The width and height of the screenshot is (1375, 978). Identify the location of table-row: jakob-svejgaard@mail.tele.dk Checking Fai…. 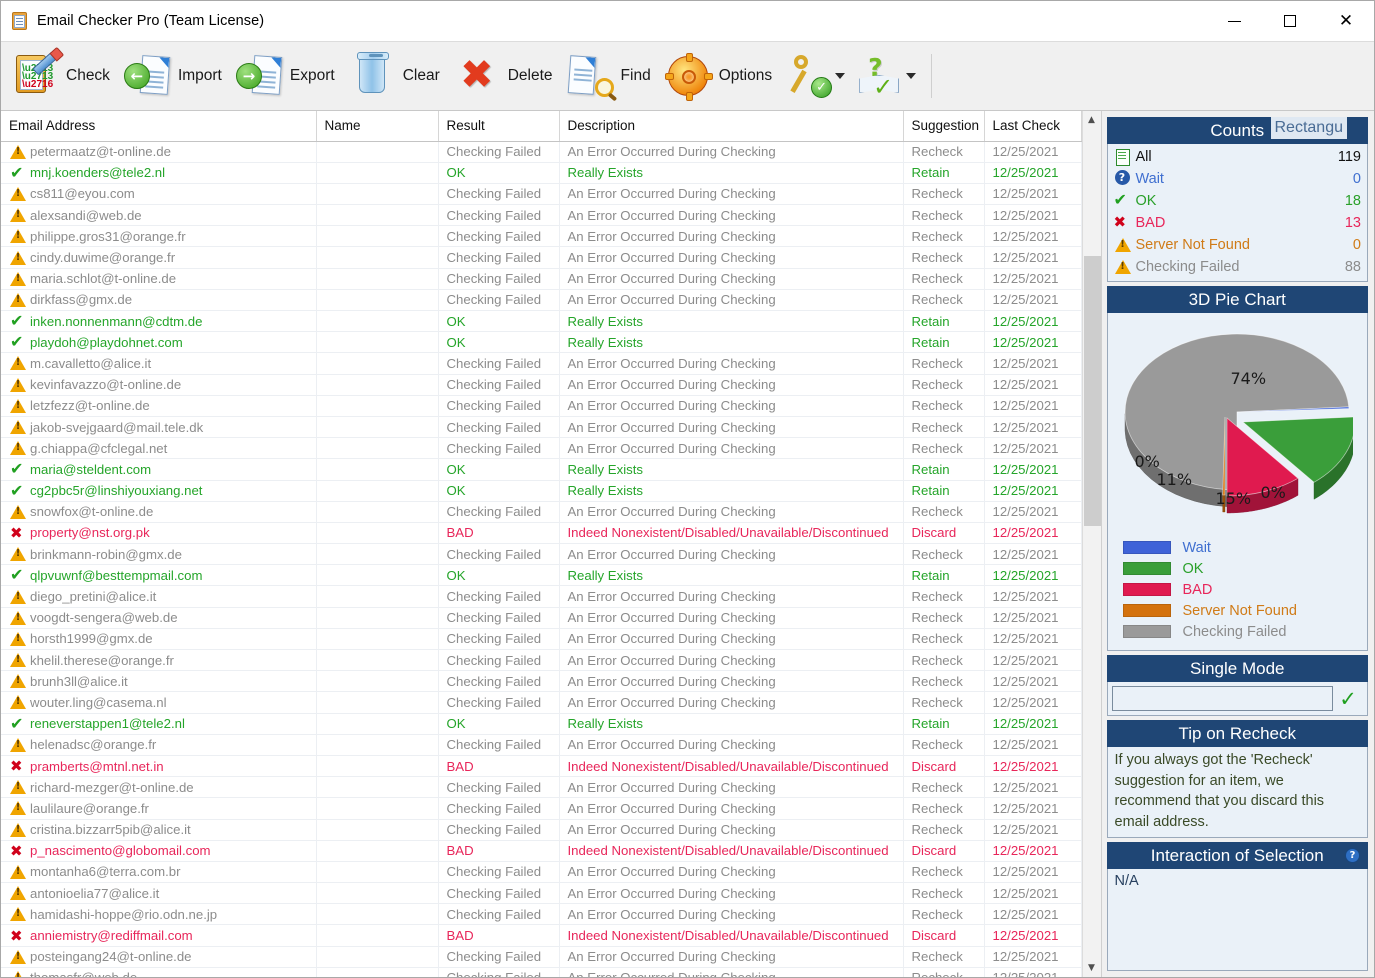
(541, 427).